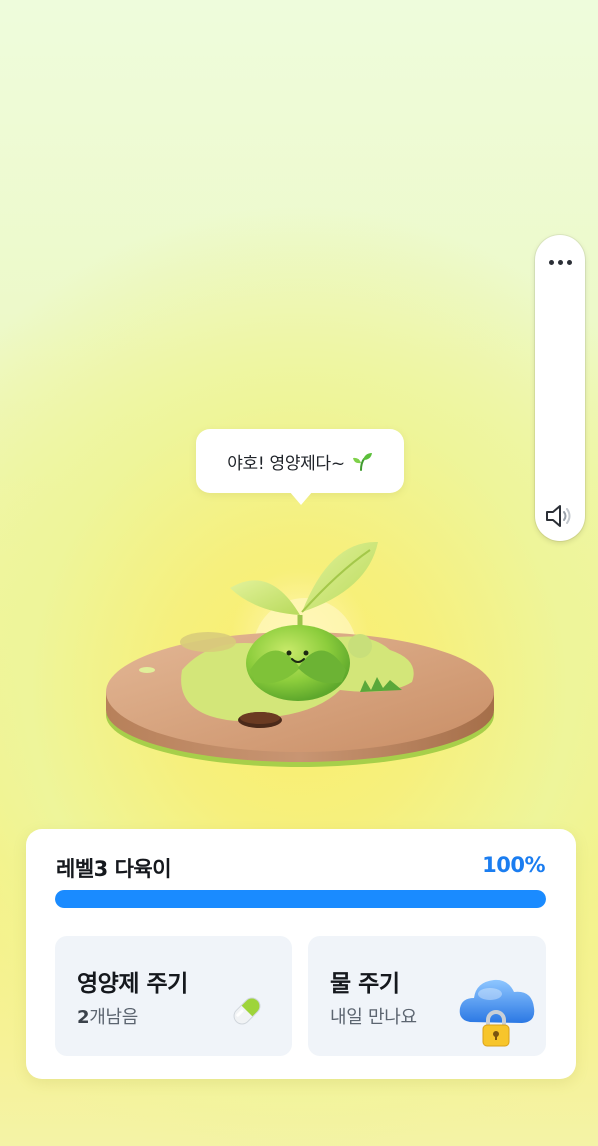  Describe the element at coordinates (362, 462) in the screenshot. I see `sprout-icon` at that location.